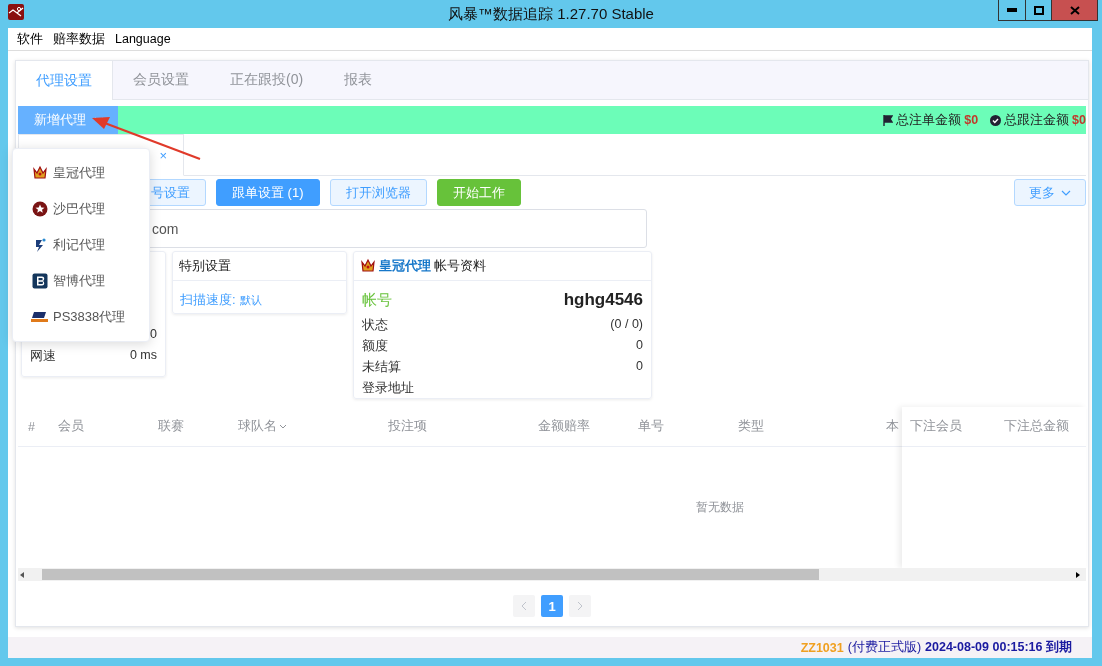  I want to click on field-label: 登录地址, so click(388, 387).